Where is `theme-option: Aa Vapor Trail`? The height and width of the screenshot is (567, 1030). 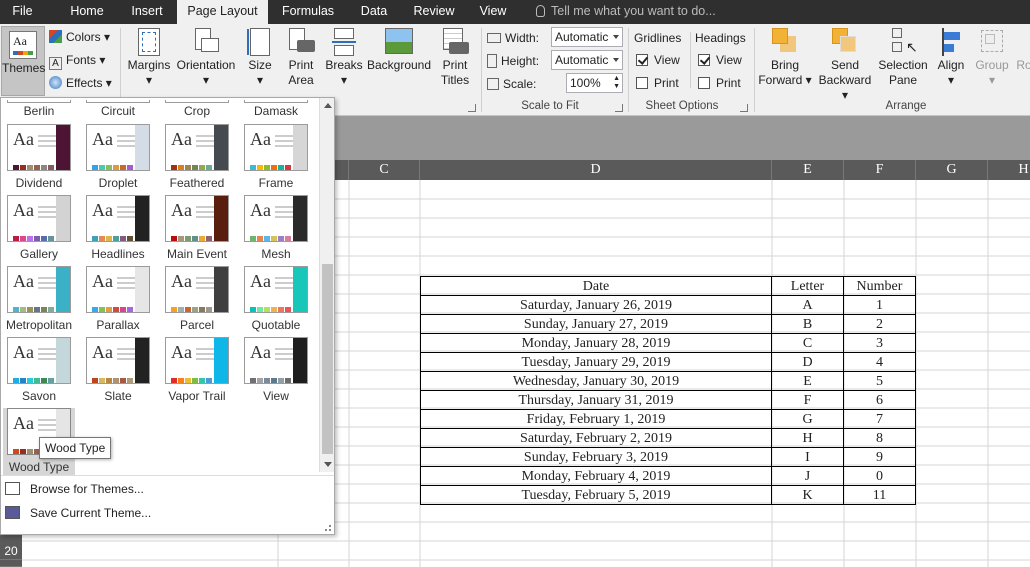
theme-option: Aa Vapor Trail is located at coordinates (197, 371).